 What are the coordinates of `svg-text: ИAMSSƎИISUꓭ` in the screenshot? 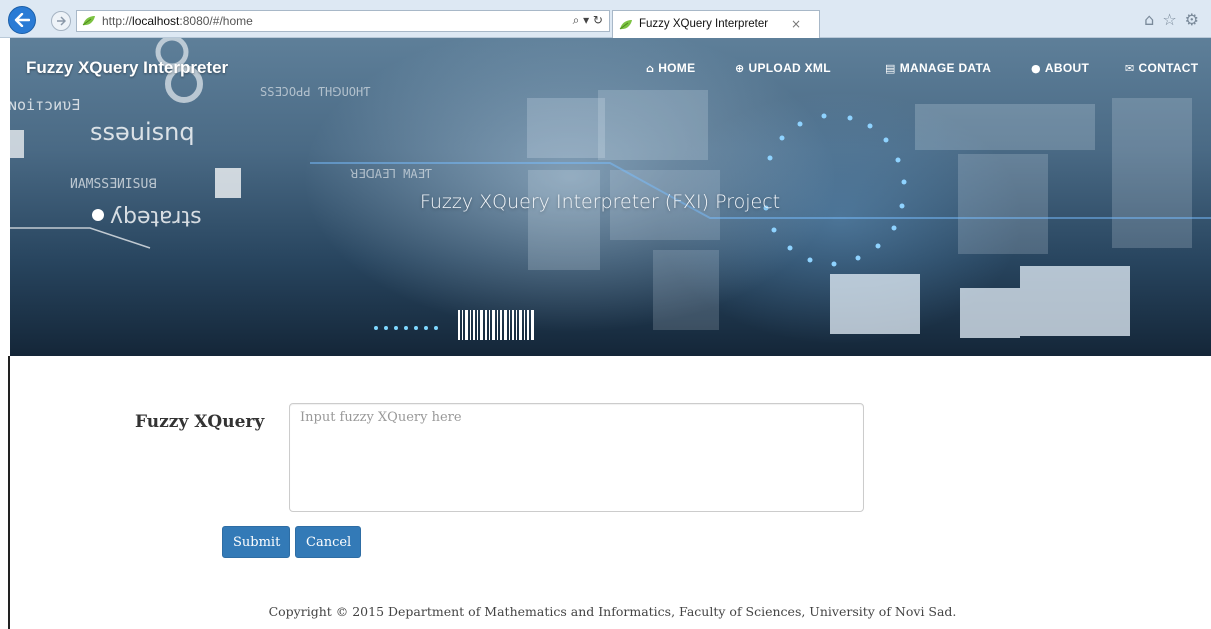 It's located at (113, 184).